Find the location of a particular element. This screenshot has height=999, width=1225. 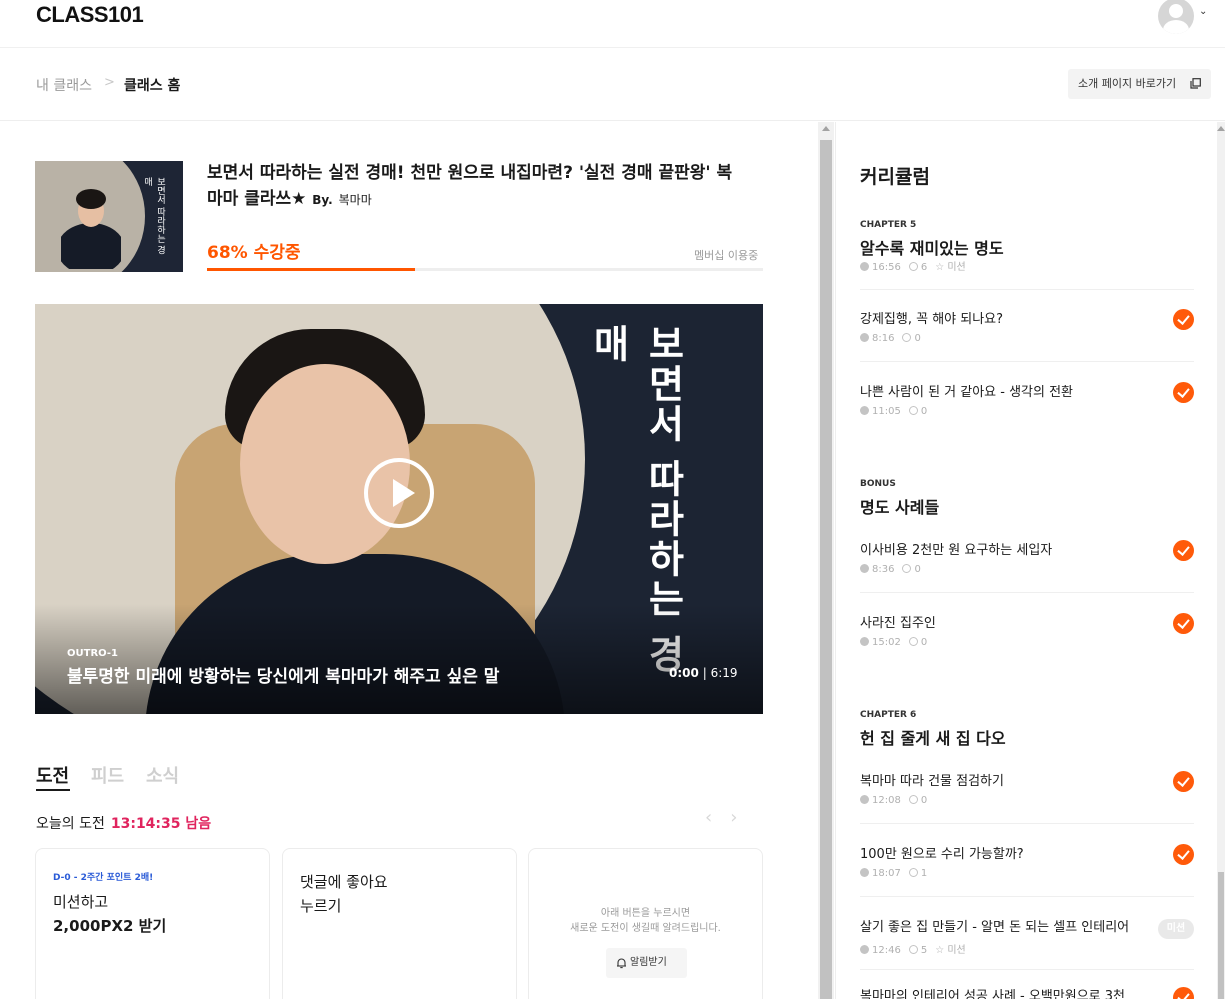

lesson-meta: 12:08 0 is located at coordinates (893, 800).